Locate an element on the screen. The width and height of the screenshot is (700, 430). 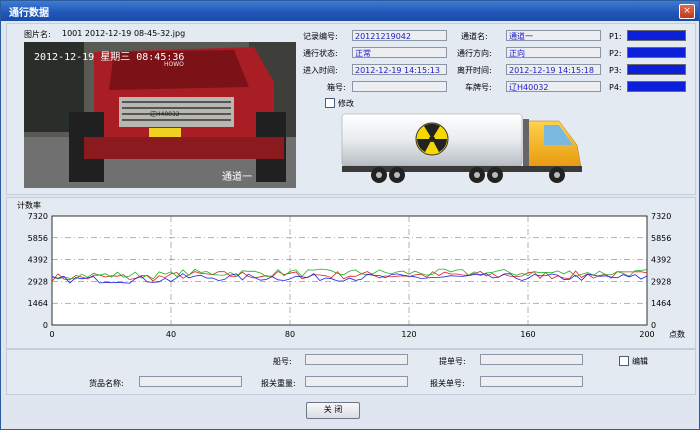
edit-label: 编辑 is located at coordinates (640, 361).